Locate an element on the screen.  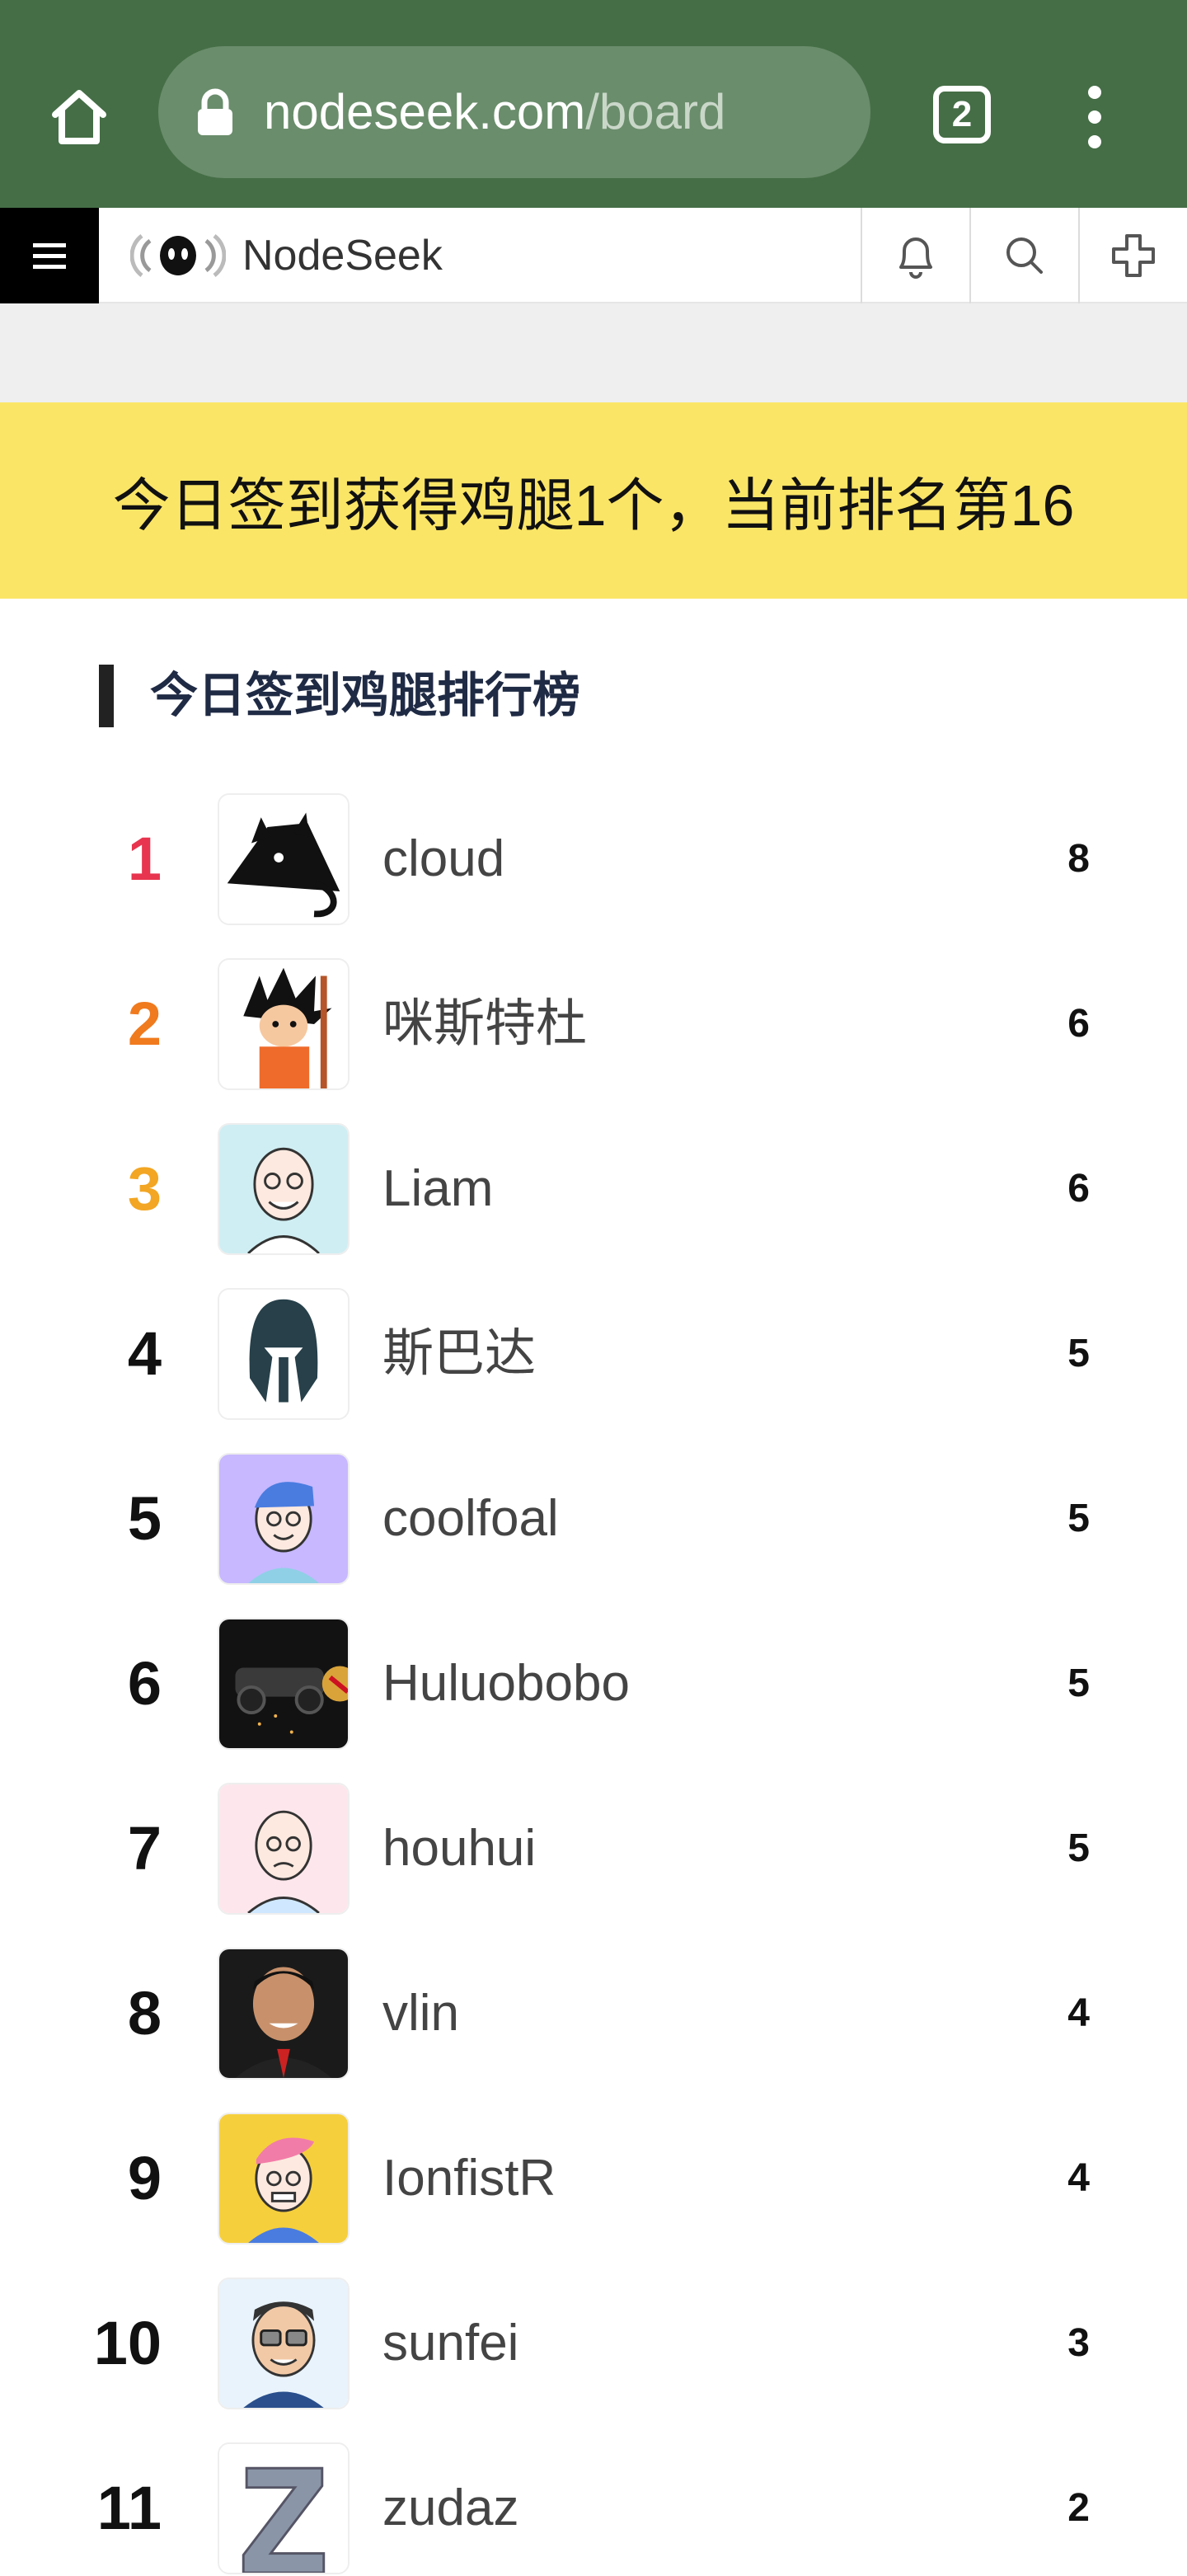
leaderboard-row: 6 Huluobobo 5 is located at coordinates (593, 1683).